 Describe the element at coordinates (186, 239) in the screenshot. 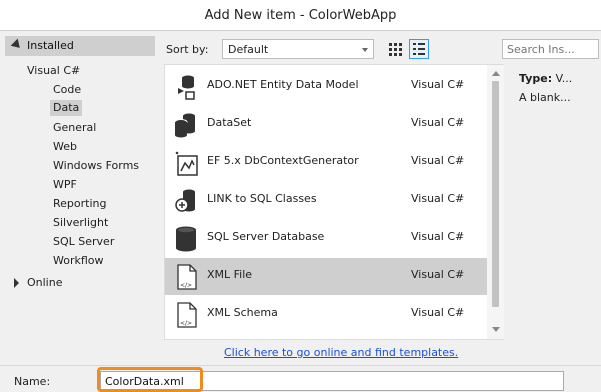

I see `database-icon` at that location.